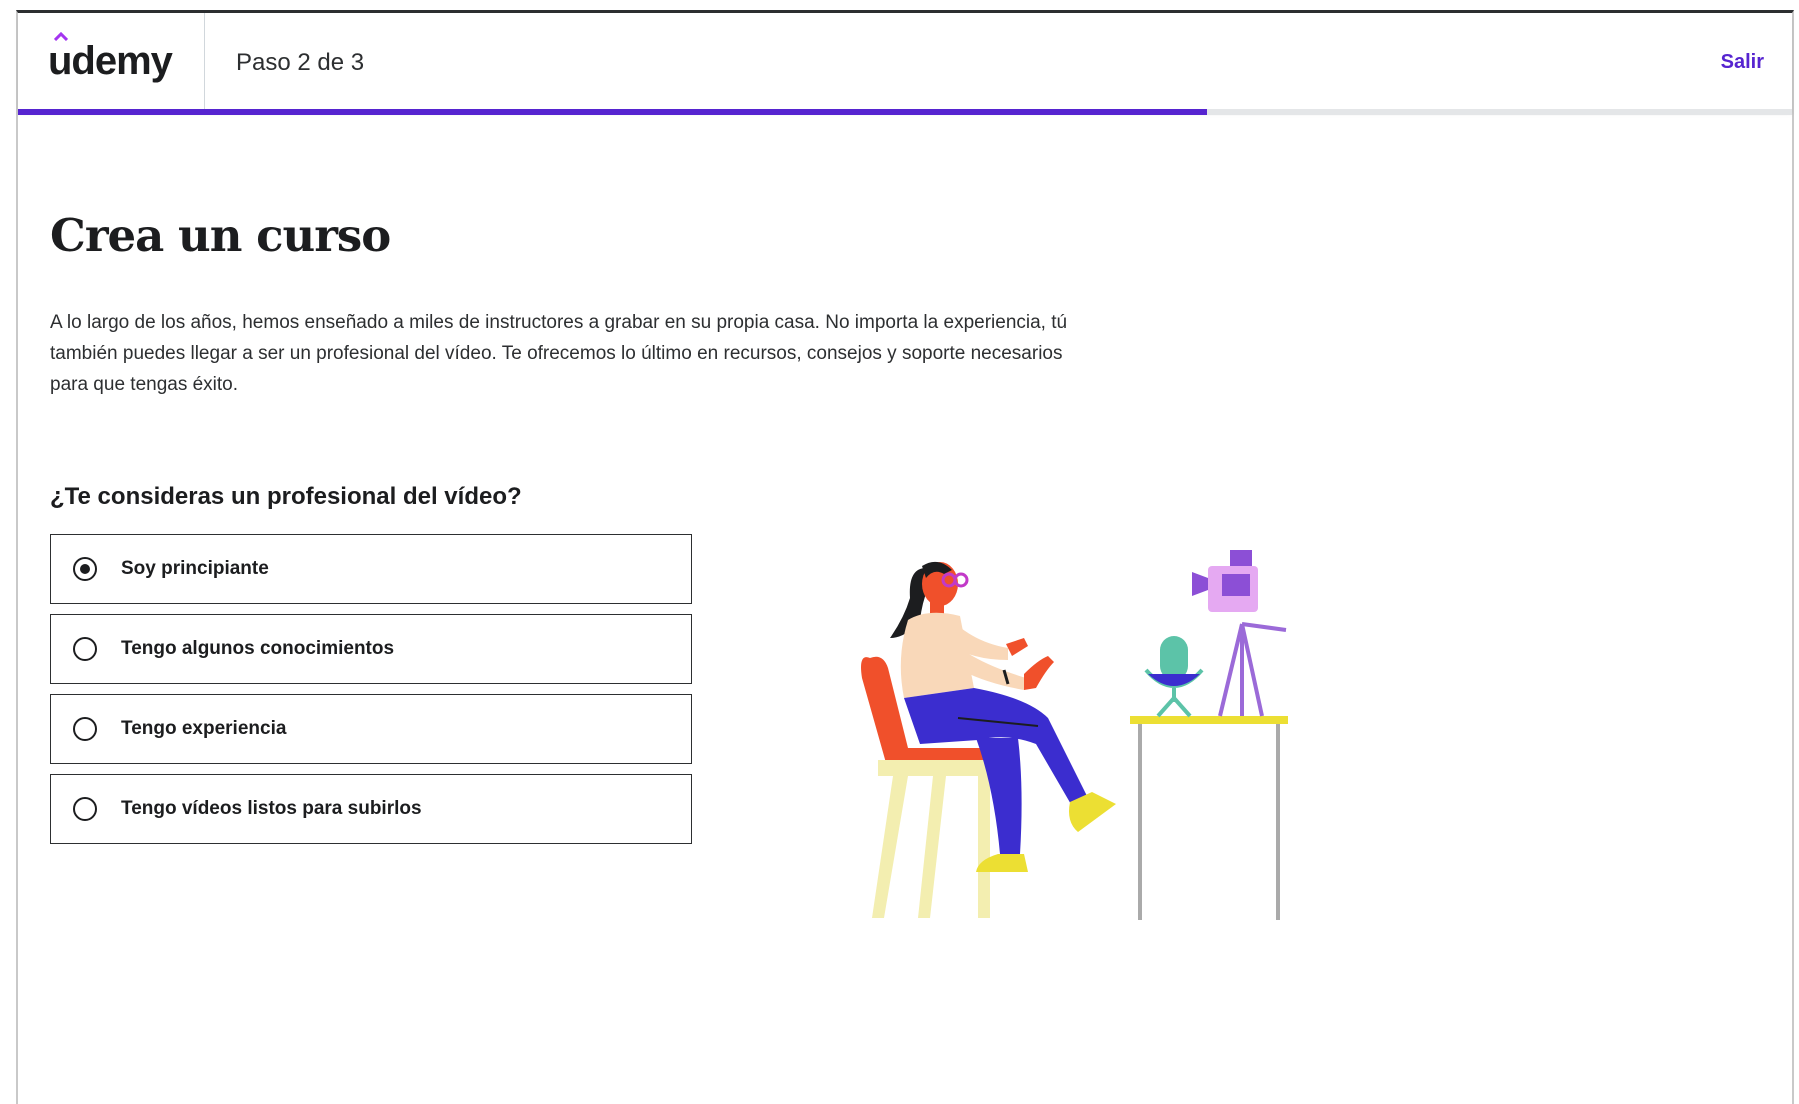  I want to click on option-videos-ready: Tengo vídeos listos para subirlos, so click(371, 809).